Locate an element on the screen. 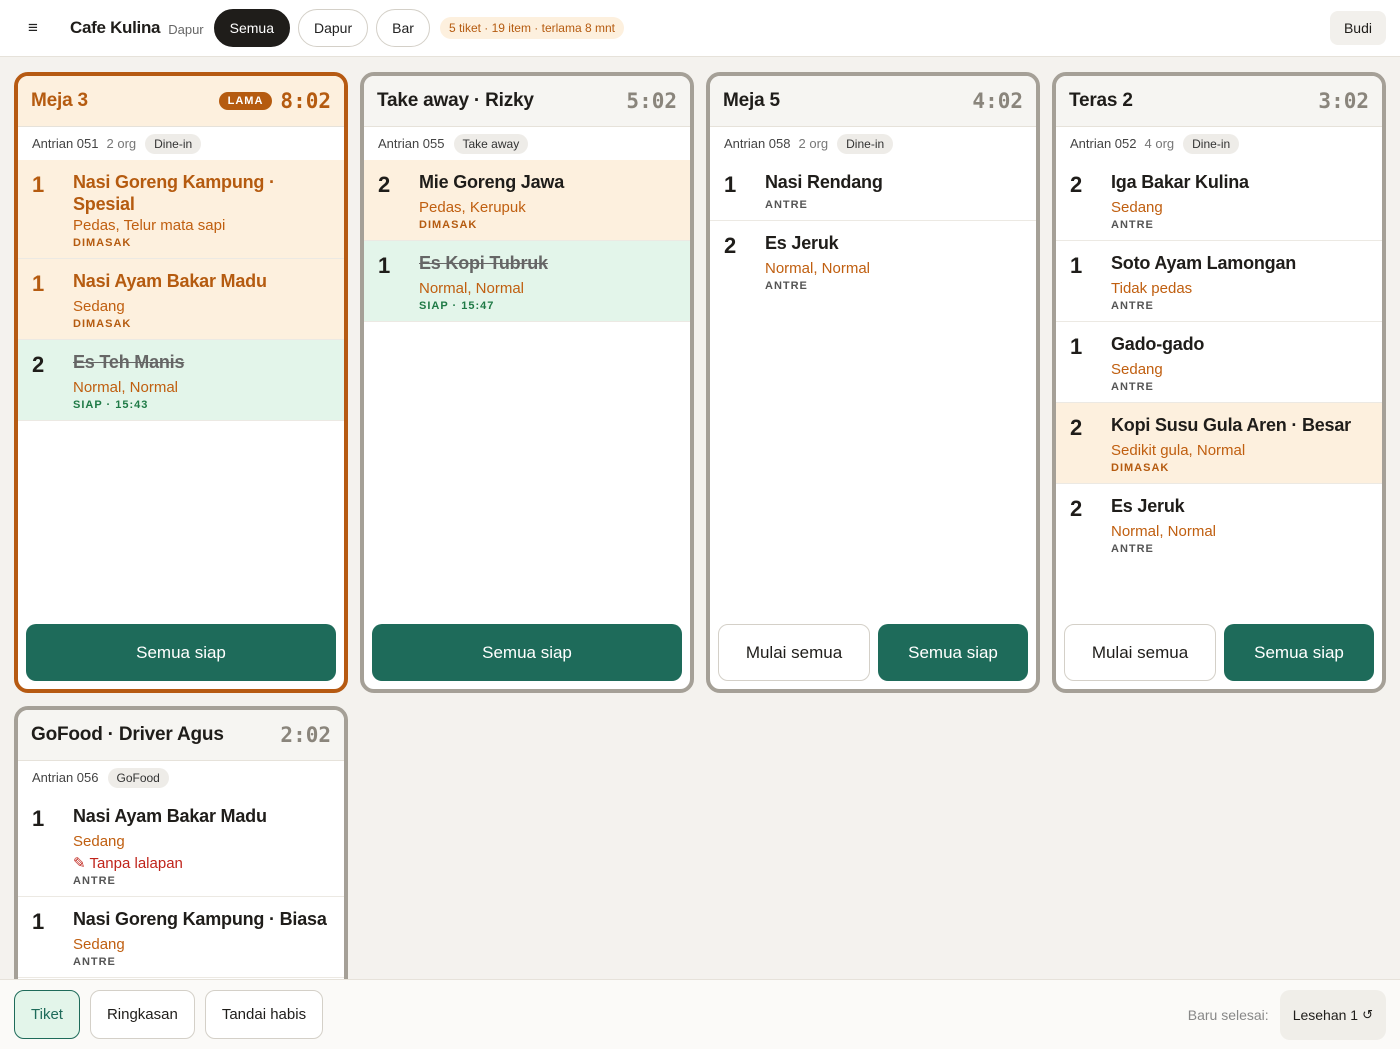 The height and width of the screenshot is (1049, 1400). item-note: ✎ Tanpa lalapan is located at coordinates (128, 863).